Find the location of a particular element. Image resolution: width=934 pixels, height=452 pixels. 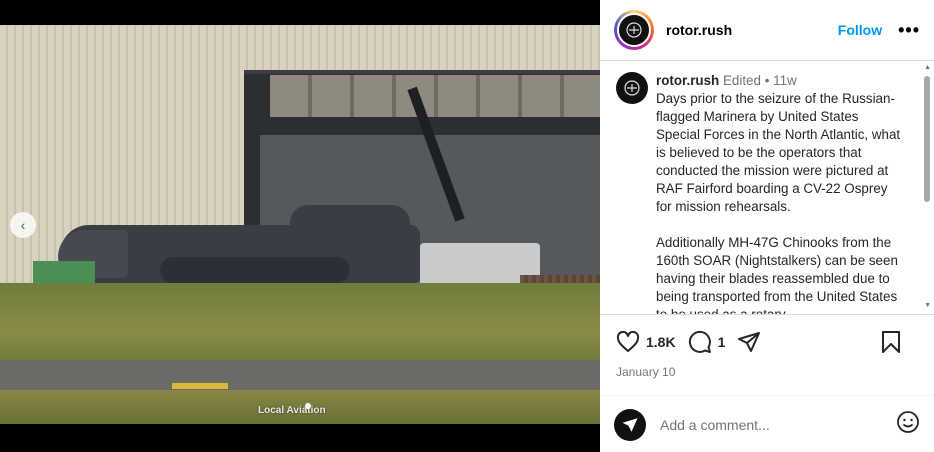

post-age: 11w is located at coordinates (785, 80).